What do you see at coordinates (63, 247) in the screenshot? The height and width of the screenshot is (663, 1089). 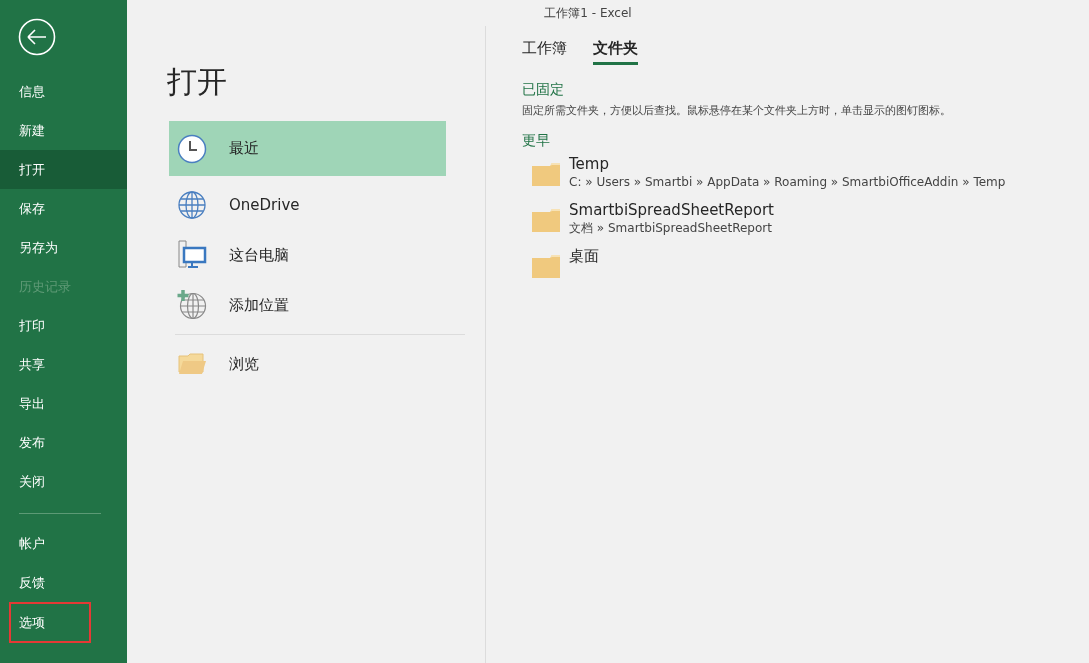 I see `sidebar-item: 另存为` at bounding box center [63, 247].